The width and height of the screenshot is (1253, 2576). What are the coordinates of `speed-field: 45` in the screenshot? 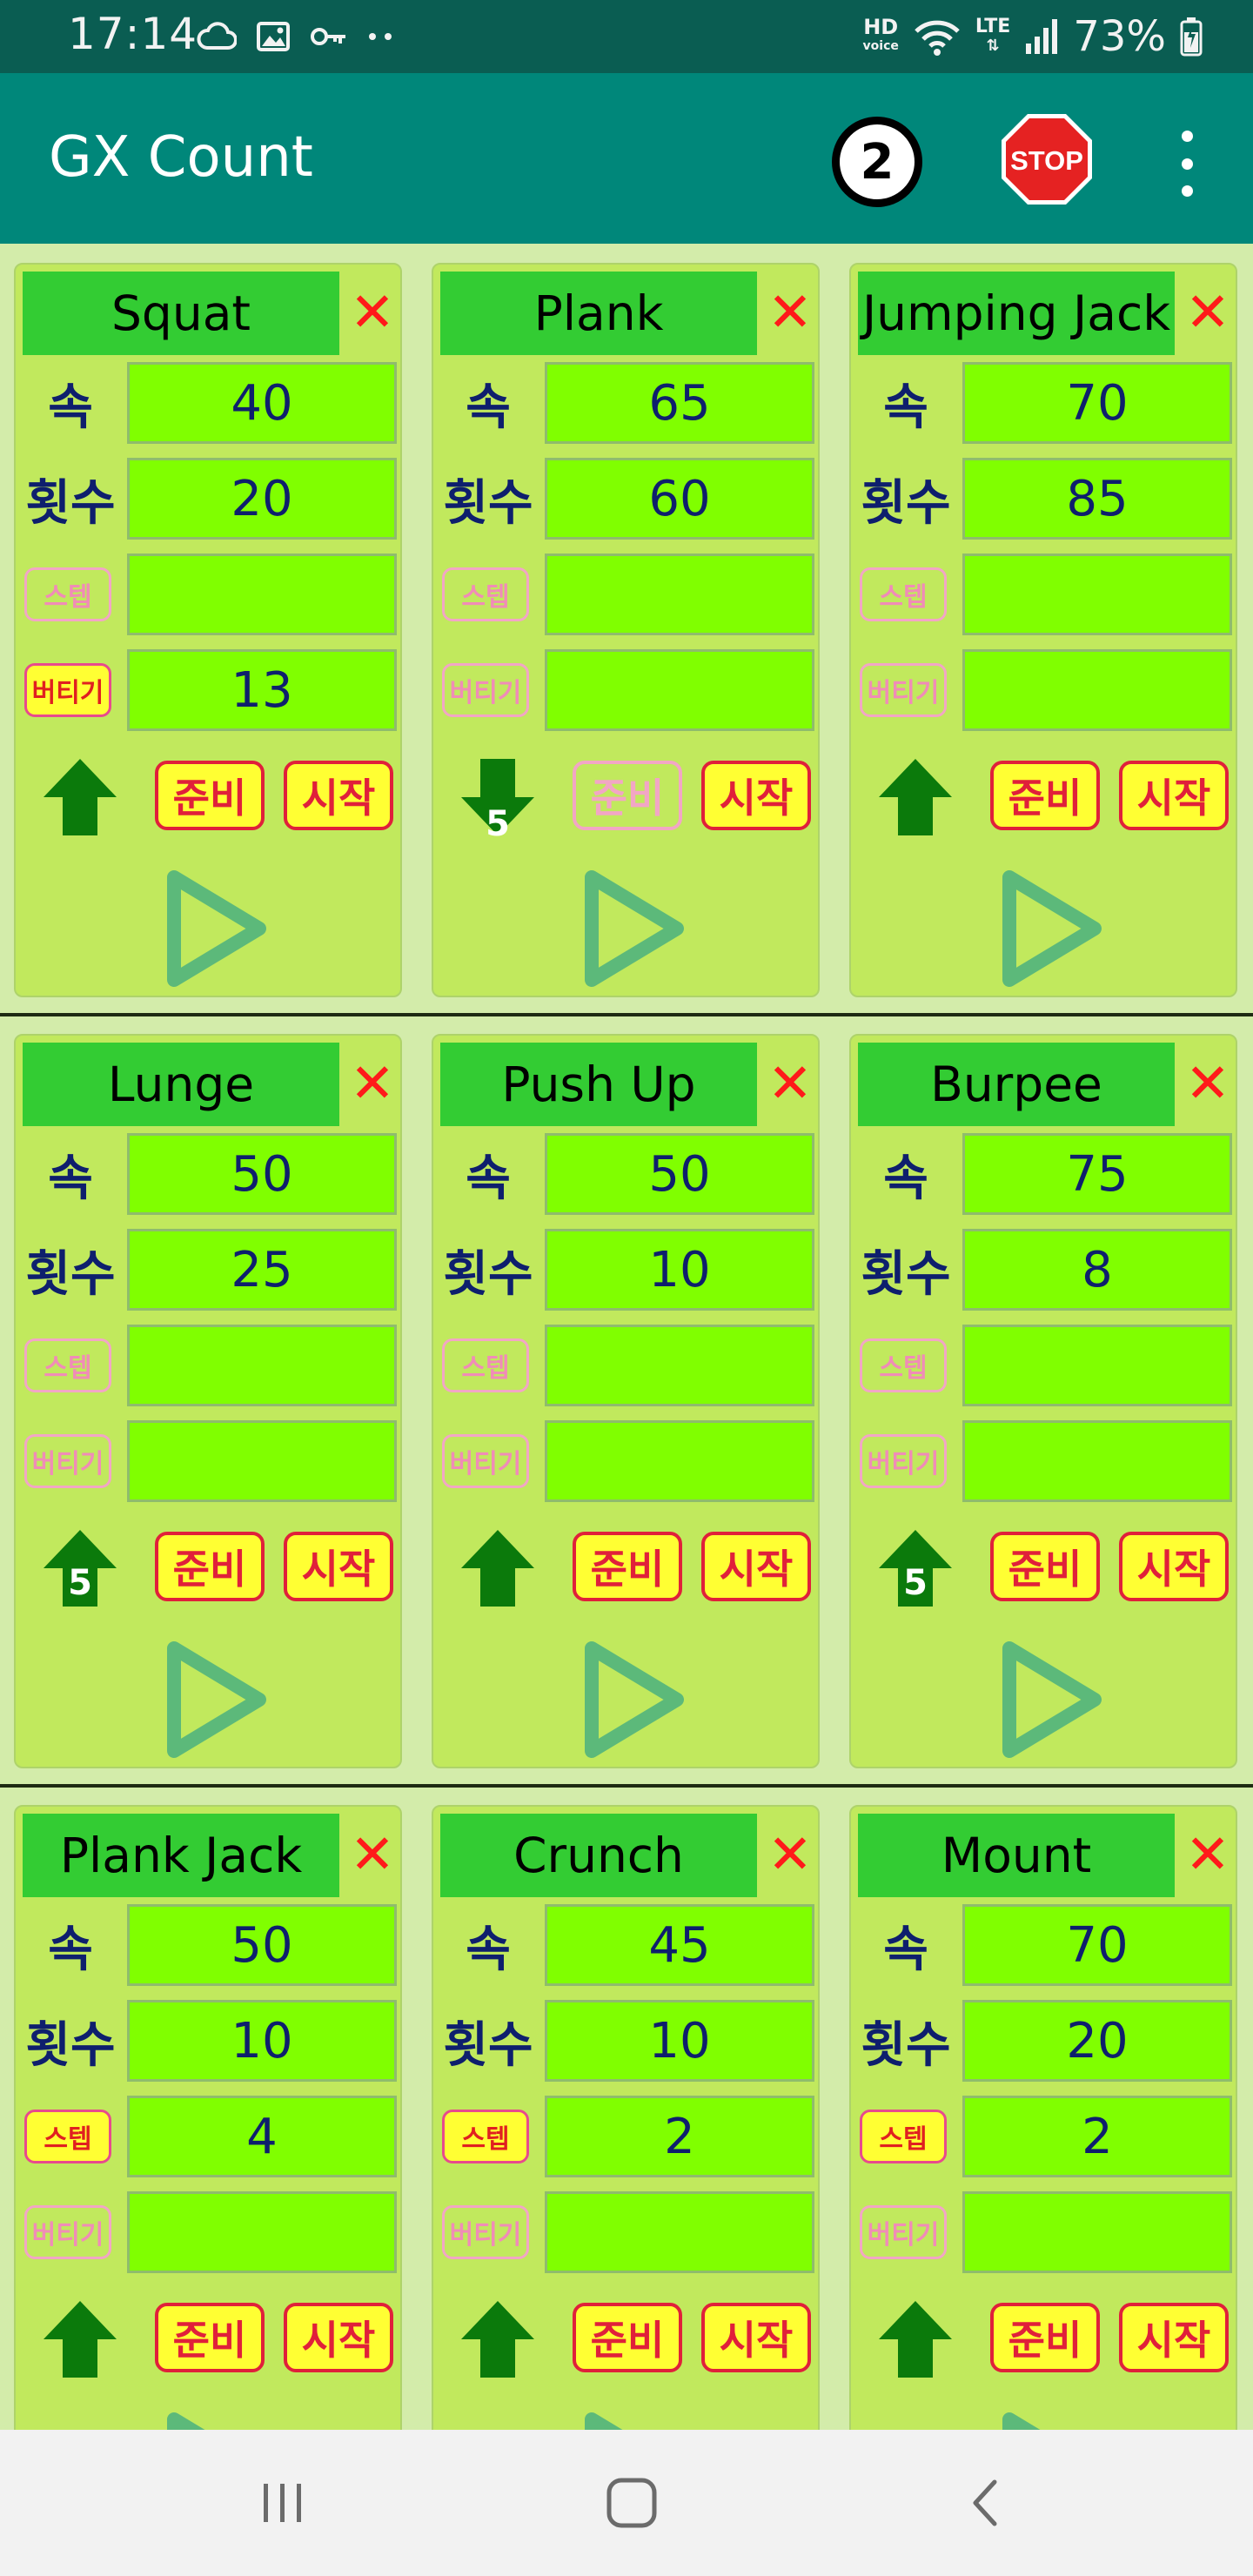 It's located at (679, 1945).